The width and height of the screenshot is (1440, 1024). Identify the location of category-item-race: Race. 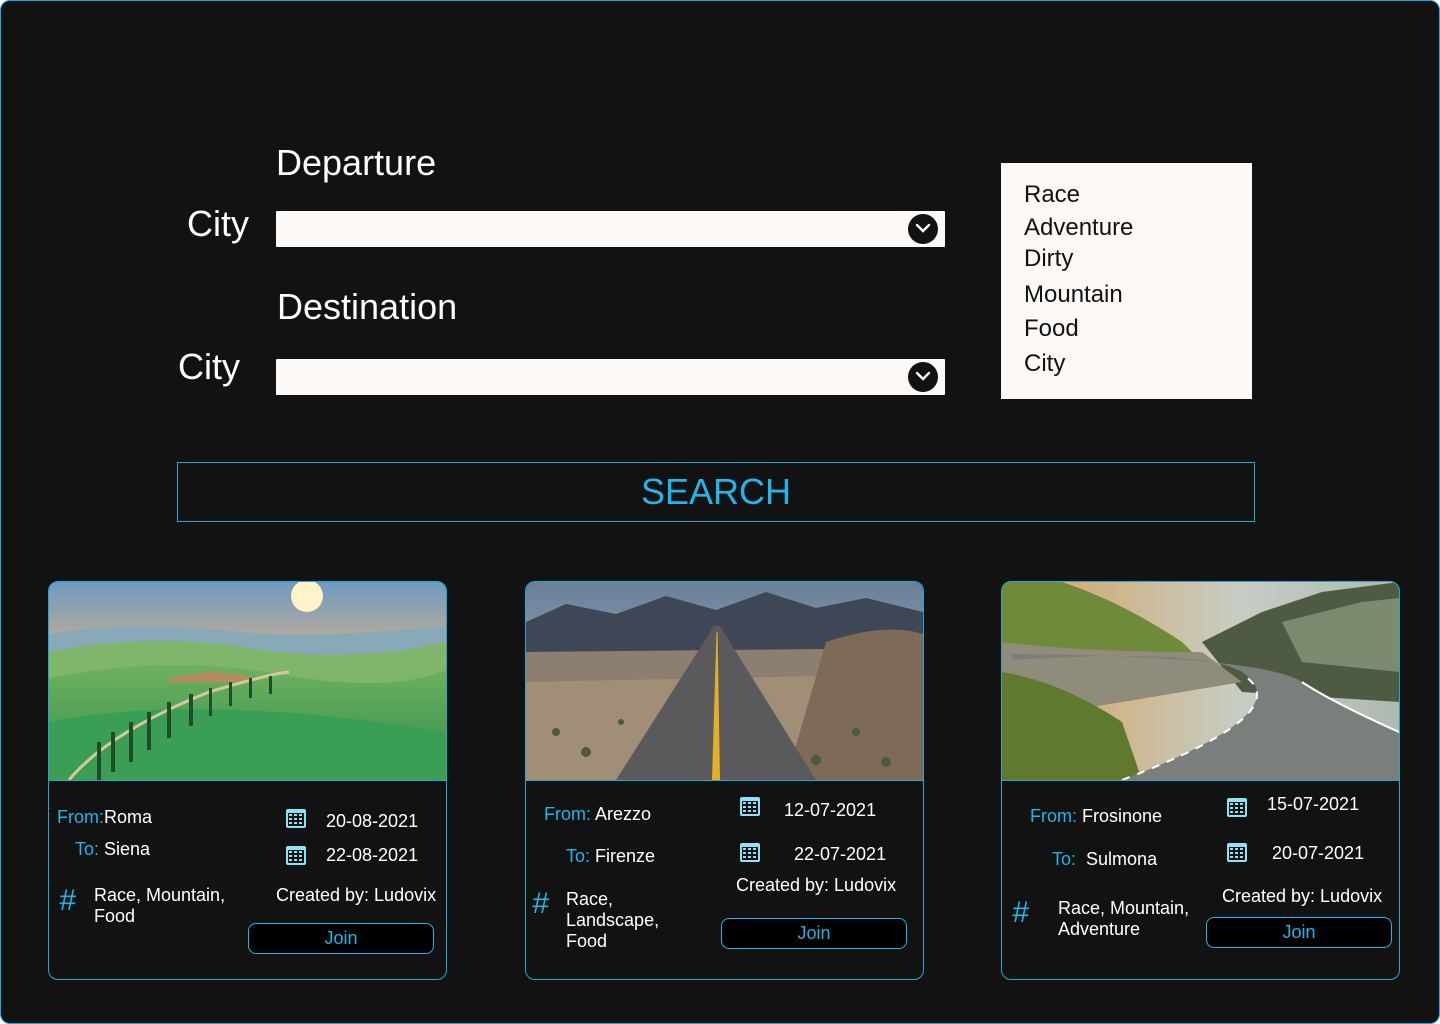
(1052, 195).